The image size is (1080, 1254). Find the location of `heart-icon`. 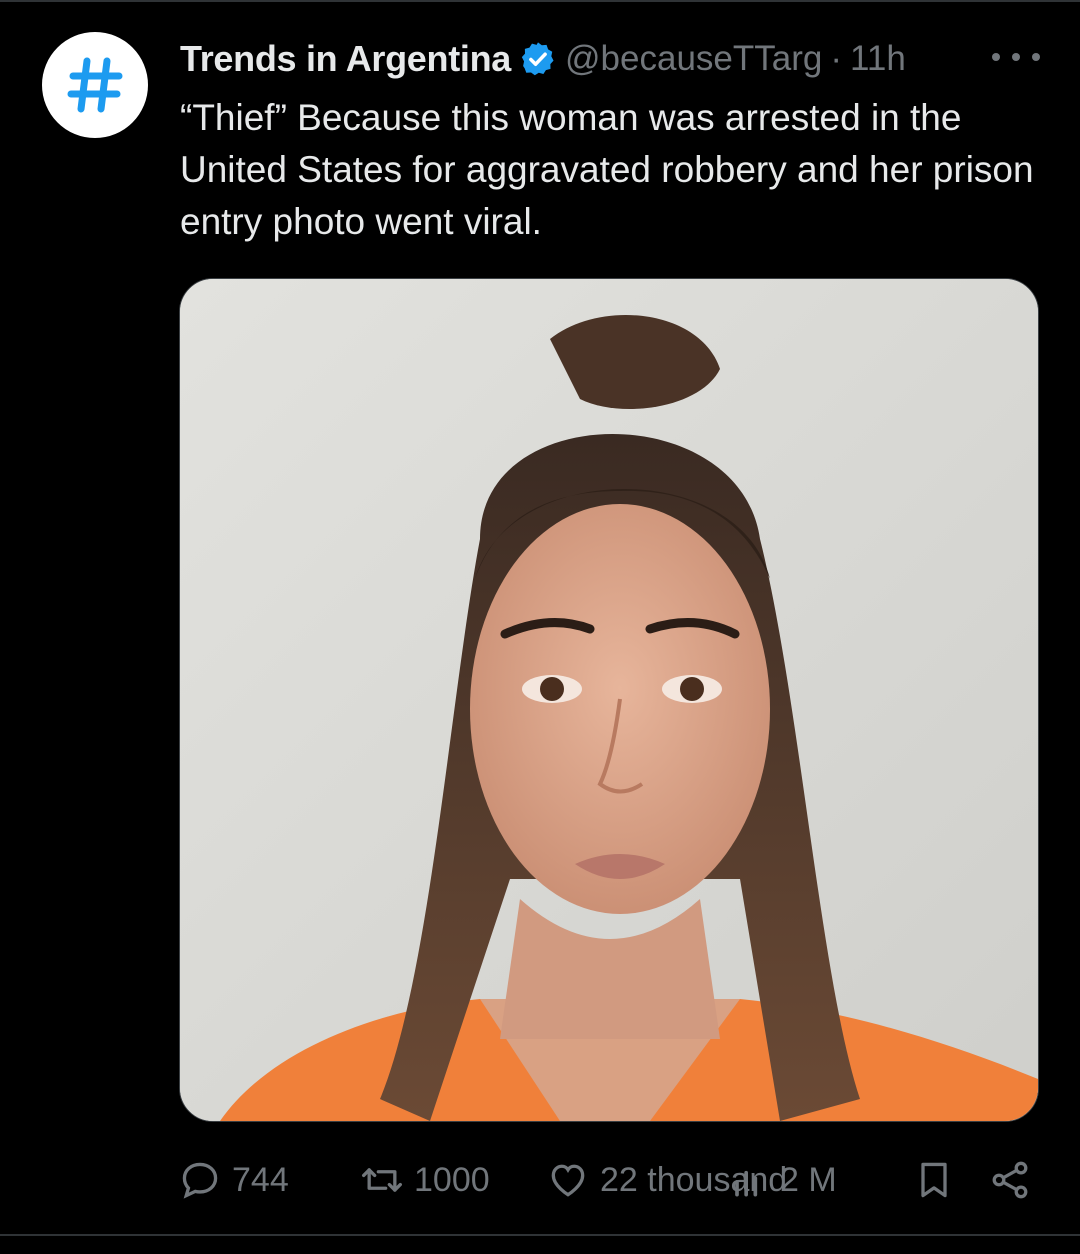

heart-icon is located at coordinates (568, 1180).